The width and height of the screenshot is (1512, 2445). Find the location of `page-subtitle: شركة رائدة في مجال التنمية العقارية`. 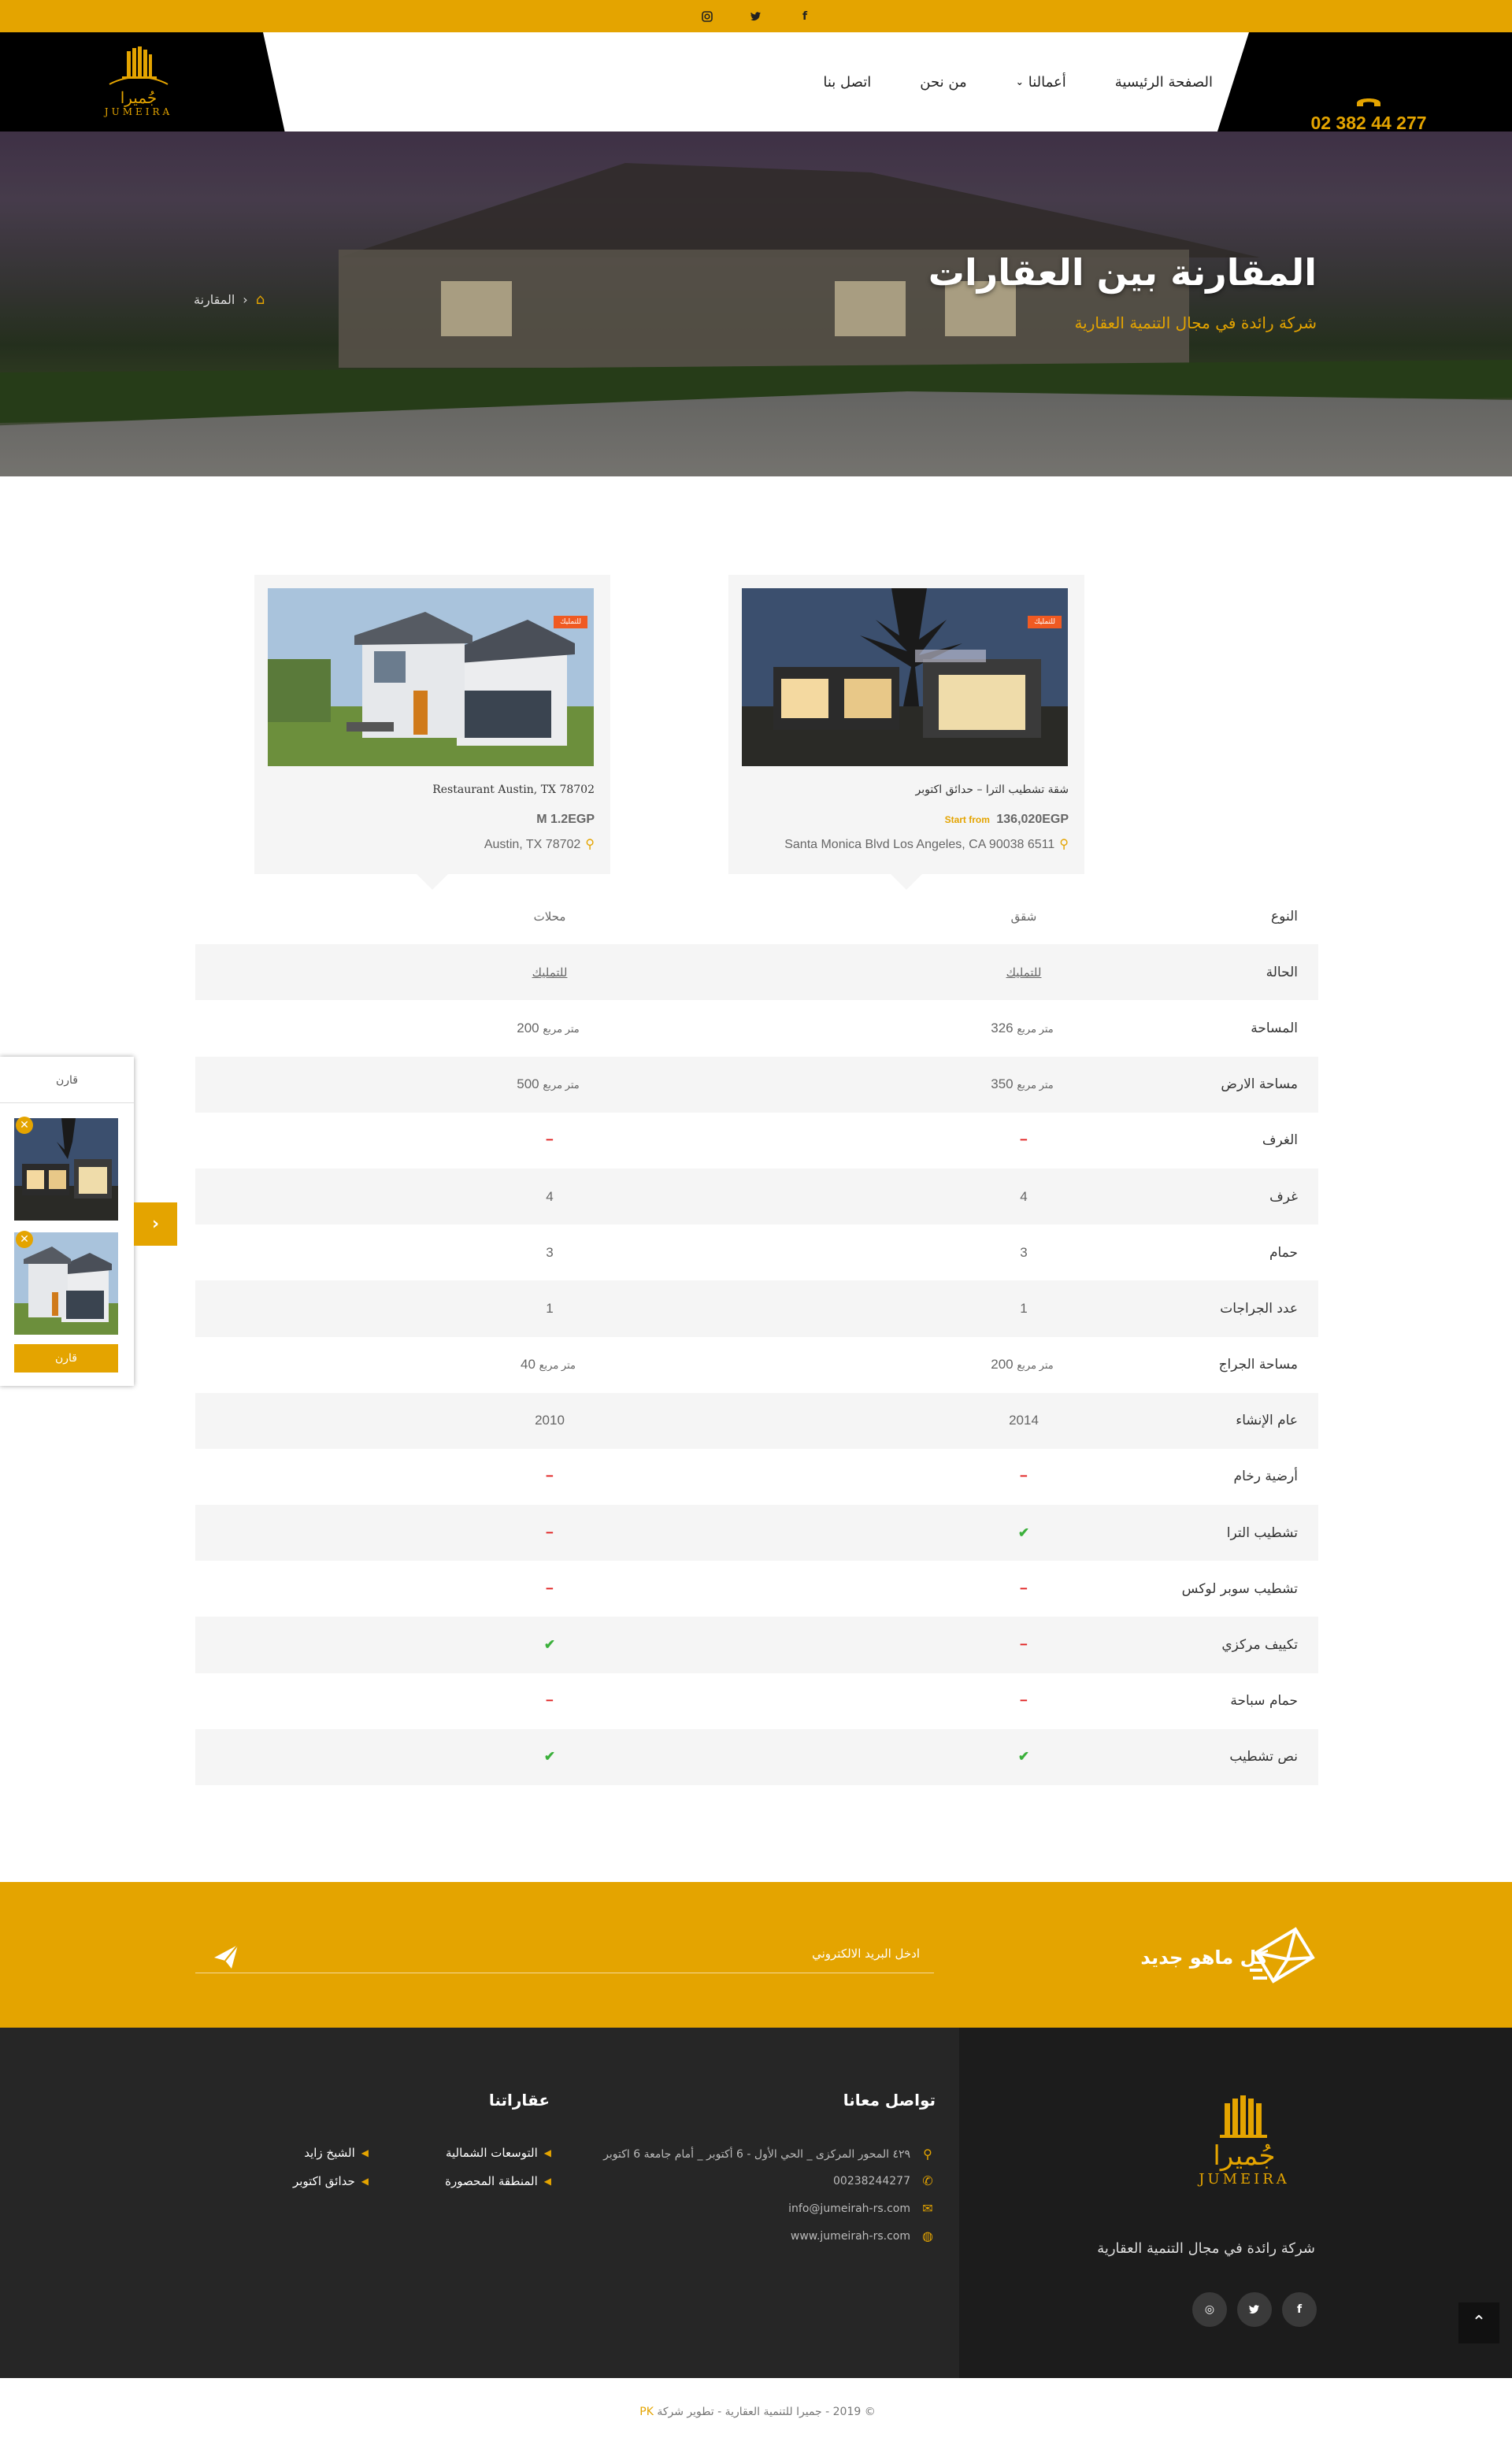

page-subtitle: شركة رائدة في مجال التنمية العقارية is located at coordinates (1195, 322).